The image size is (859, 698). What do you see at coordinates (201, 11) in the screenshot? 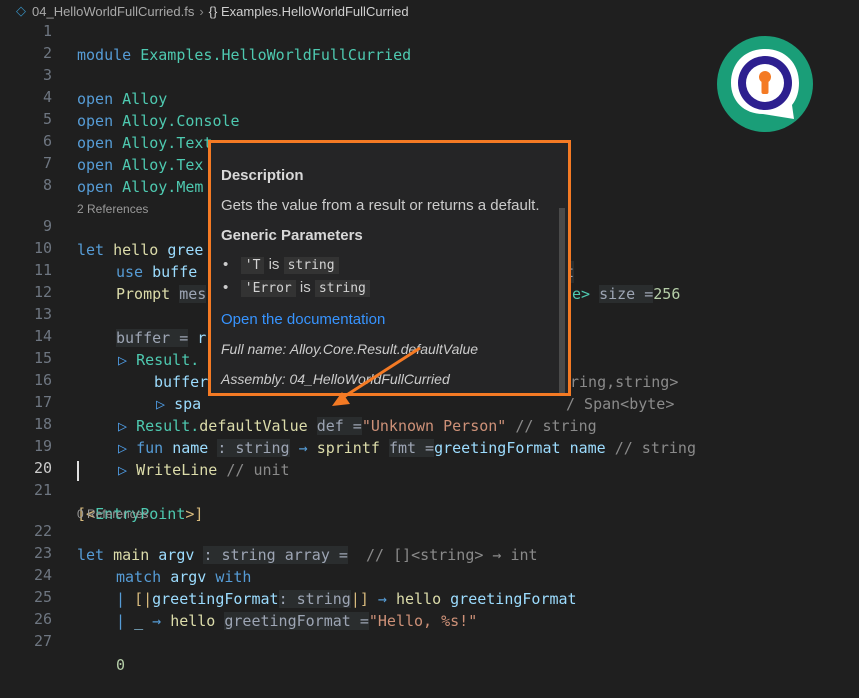
I see `chevron-right-icon: ›` at bounding box center [201, 11].